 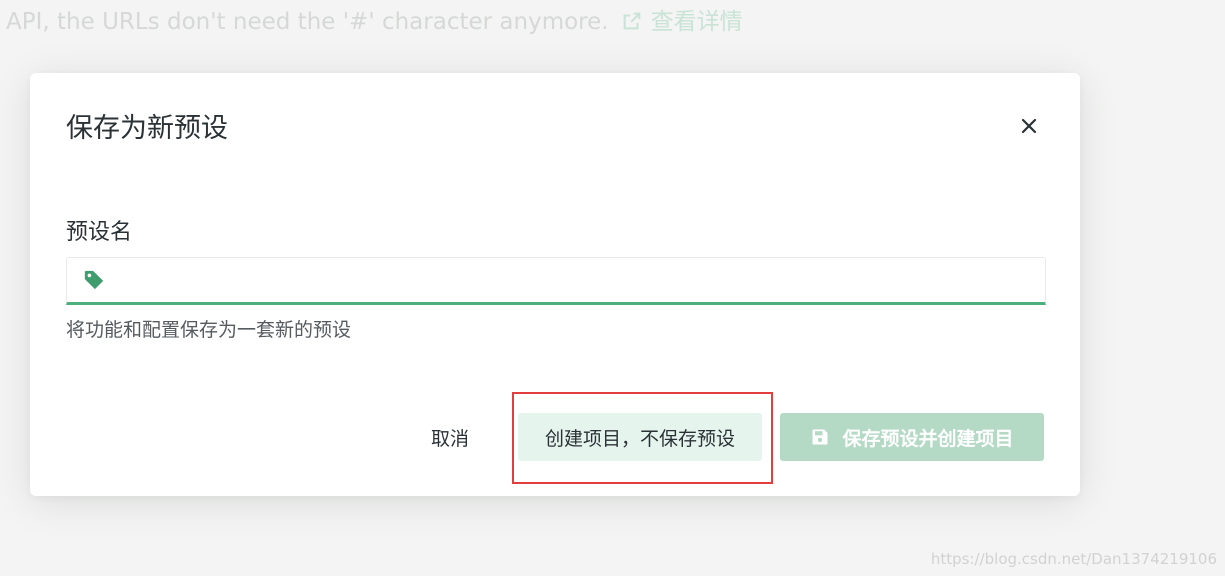 I want to click on save-preset-and-create-button: 保存预设并创建项目, so click(x=912, y=437).